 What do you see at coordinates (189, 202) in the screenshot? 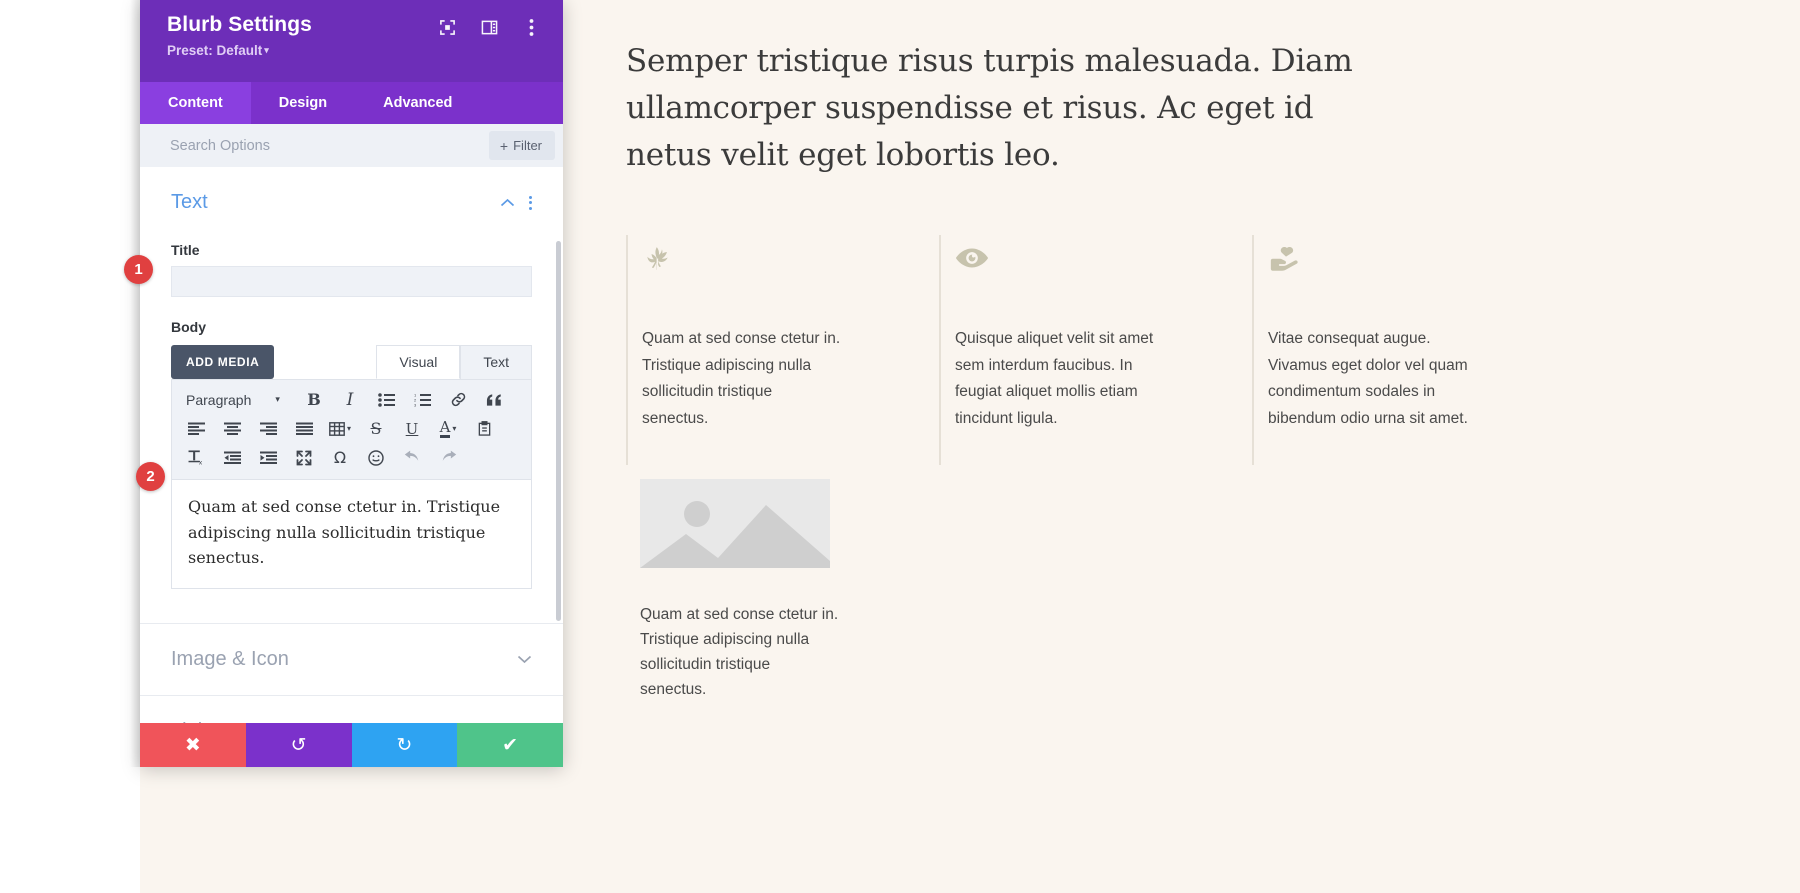
I see `section-text-title: Text` at bounding box center [189, 202].